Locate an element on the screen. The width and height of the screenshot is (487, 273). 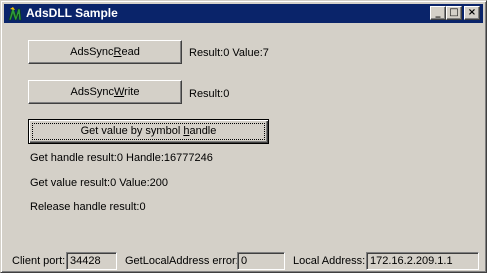
maximize-icon: □ is located at coordinates (454, 12).